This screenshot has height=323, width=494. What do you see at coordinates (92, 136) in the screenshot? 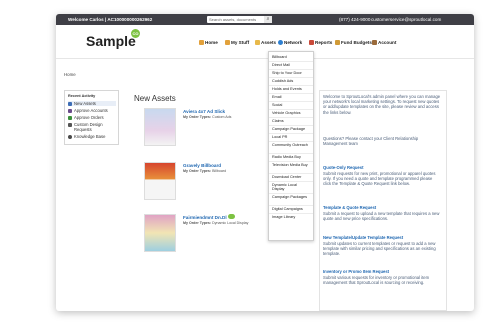
I see `sidebar-item-knowledge-base: Knowledge Base` at bounding box center [92, 136].